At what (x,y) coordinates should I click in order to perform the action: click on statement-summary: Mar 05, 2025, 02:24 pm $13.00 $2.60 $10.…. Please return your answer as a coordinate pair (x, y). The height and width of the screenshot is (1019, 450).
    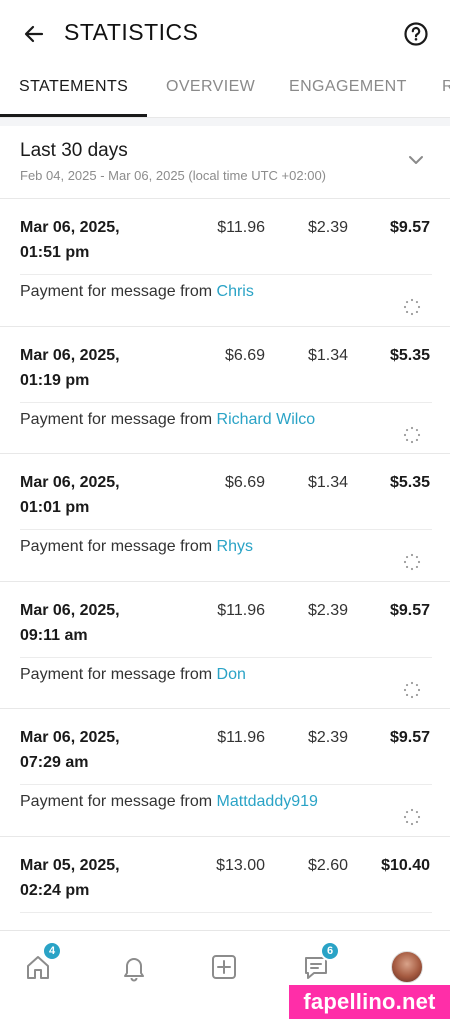
    Looking at the image, I should click on (225, 874).